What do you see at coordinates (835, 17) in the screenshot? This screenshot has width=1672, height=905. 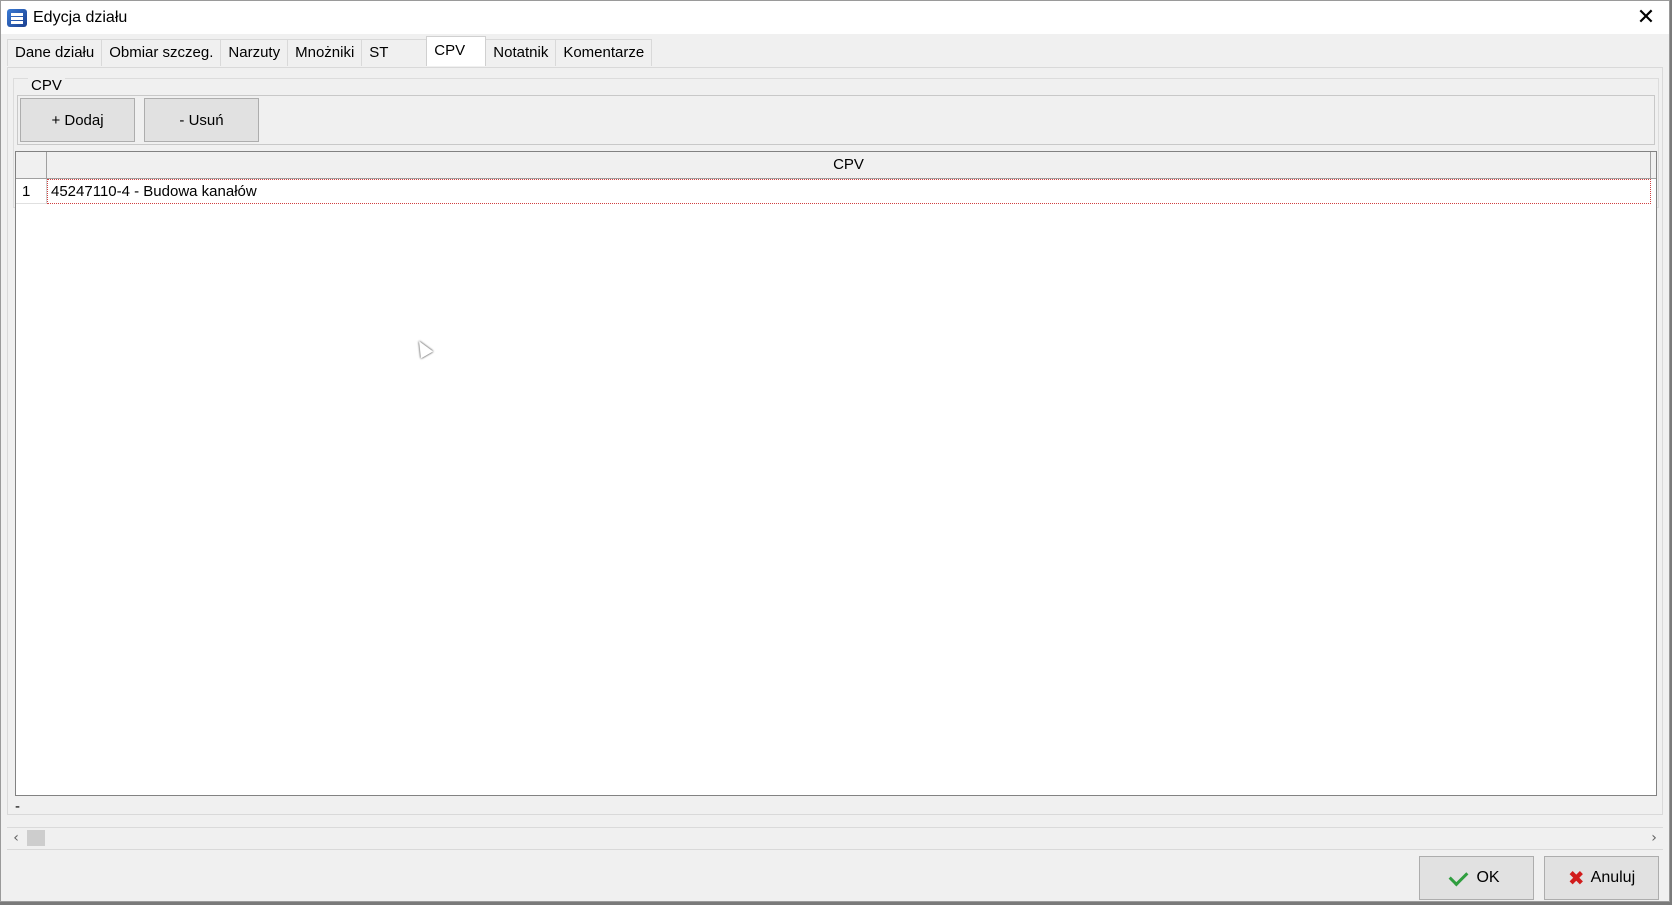 I see `title-bar: Edycja działu ✕` at bounding box center [835, 17].